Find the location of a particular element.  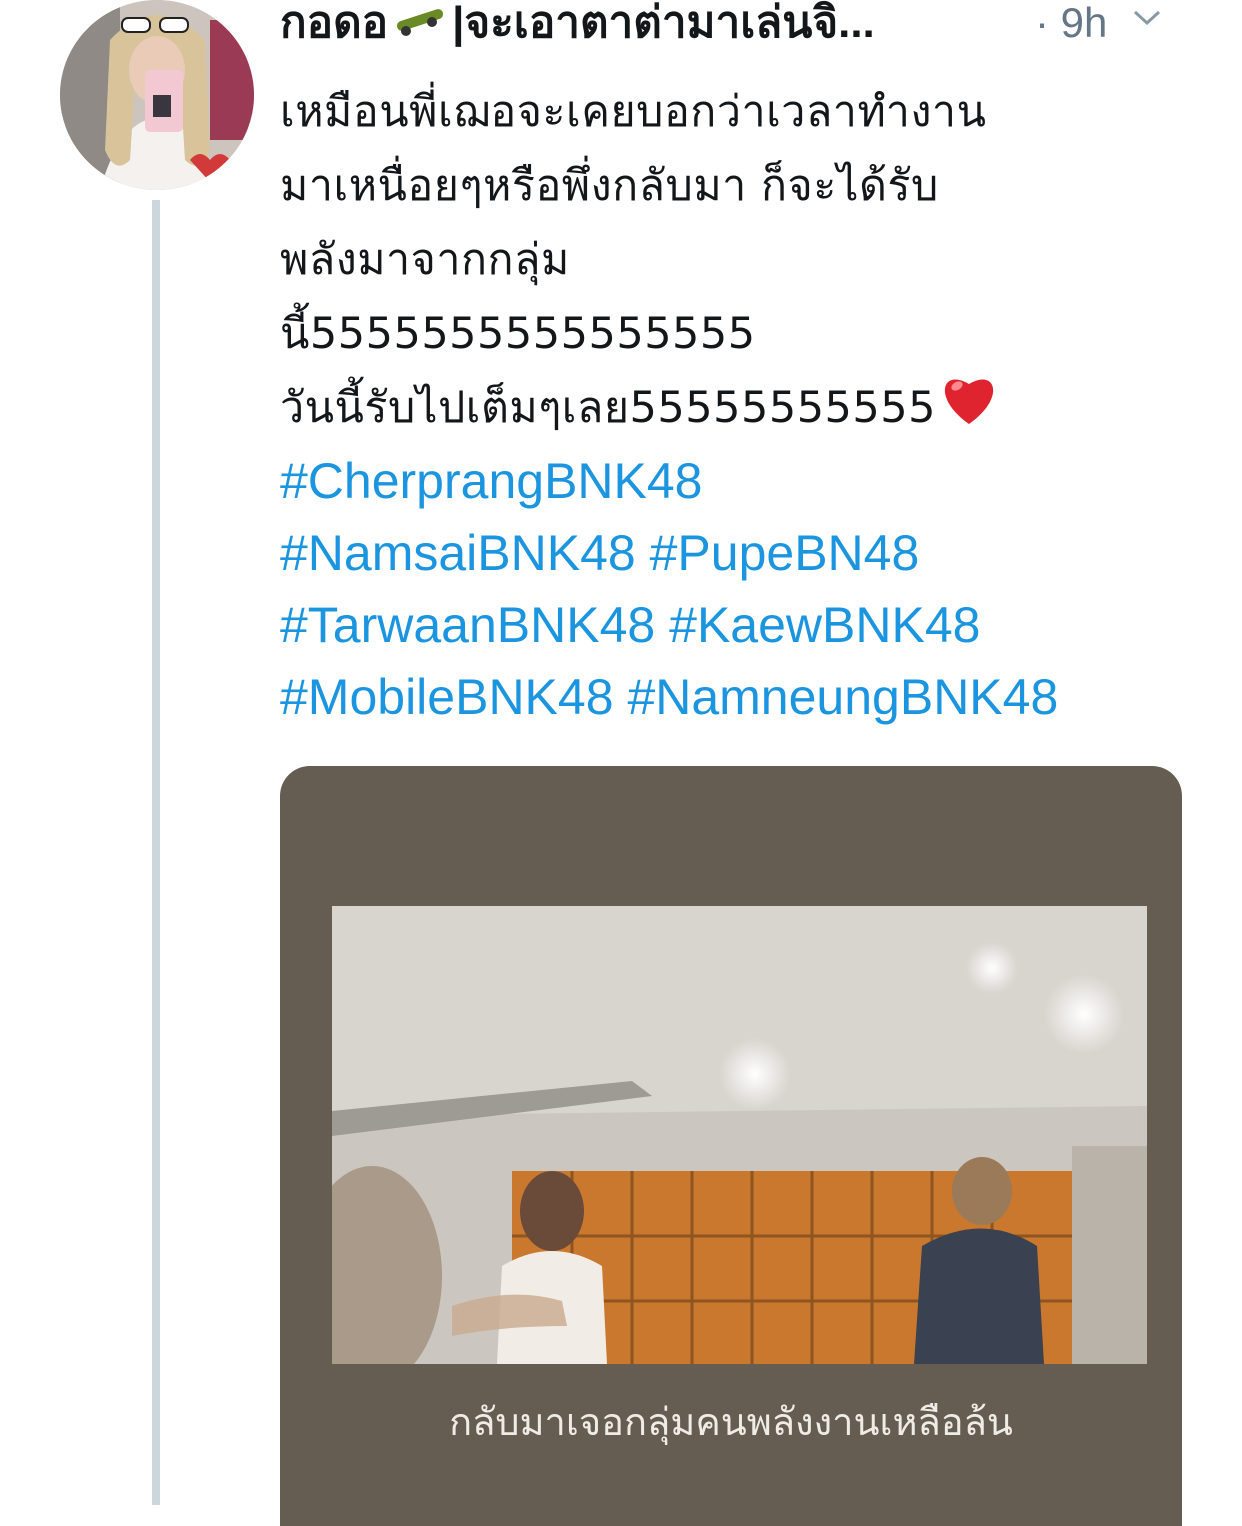

tweet-text-line-with-heart: วันนี้รับไปเต็มๆเลย55555555555 is located at coordinates (735, 408).